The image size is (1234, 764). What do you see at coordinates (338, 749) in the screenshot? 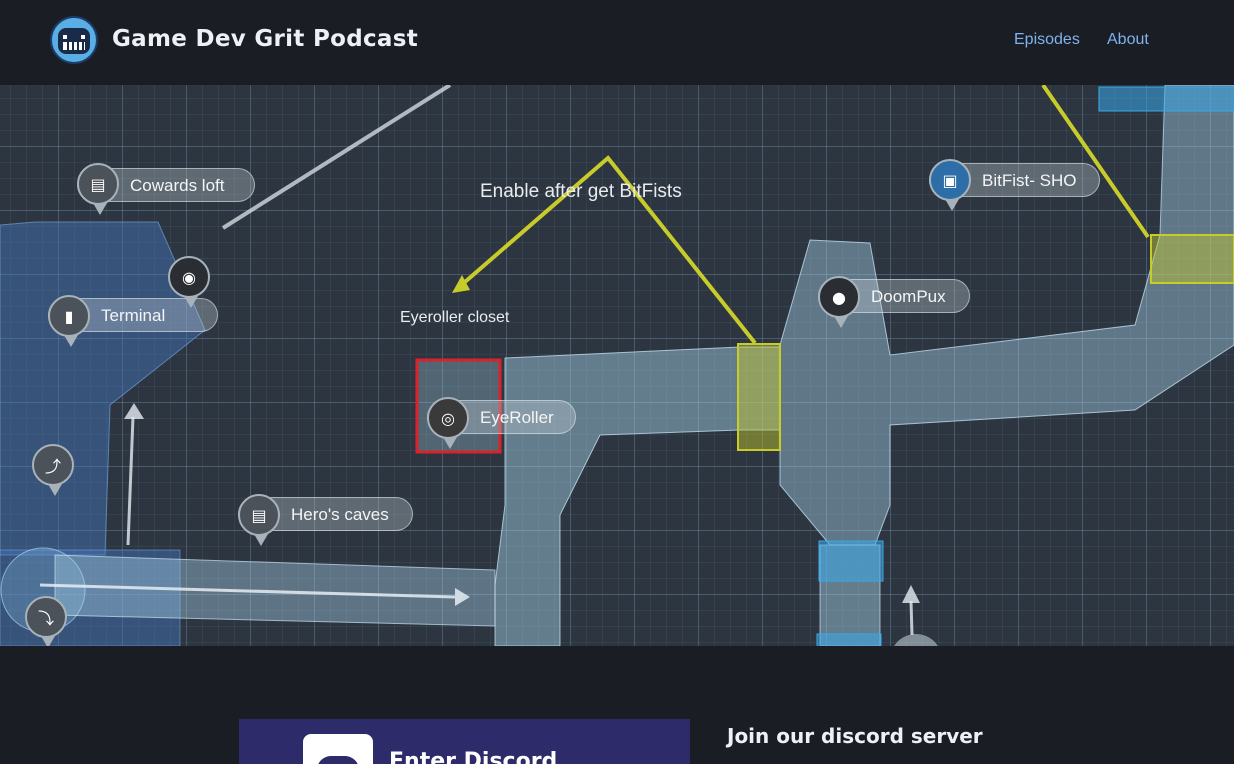
I see `discord-logo-icon` at bounding box center [338, 749].